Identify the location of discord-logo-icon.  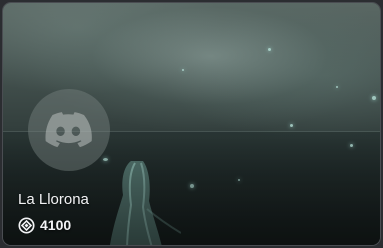
(69, 130).